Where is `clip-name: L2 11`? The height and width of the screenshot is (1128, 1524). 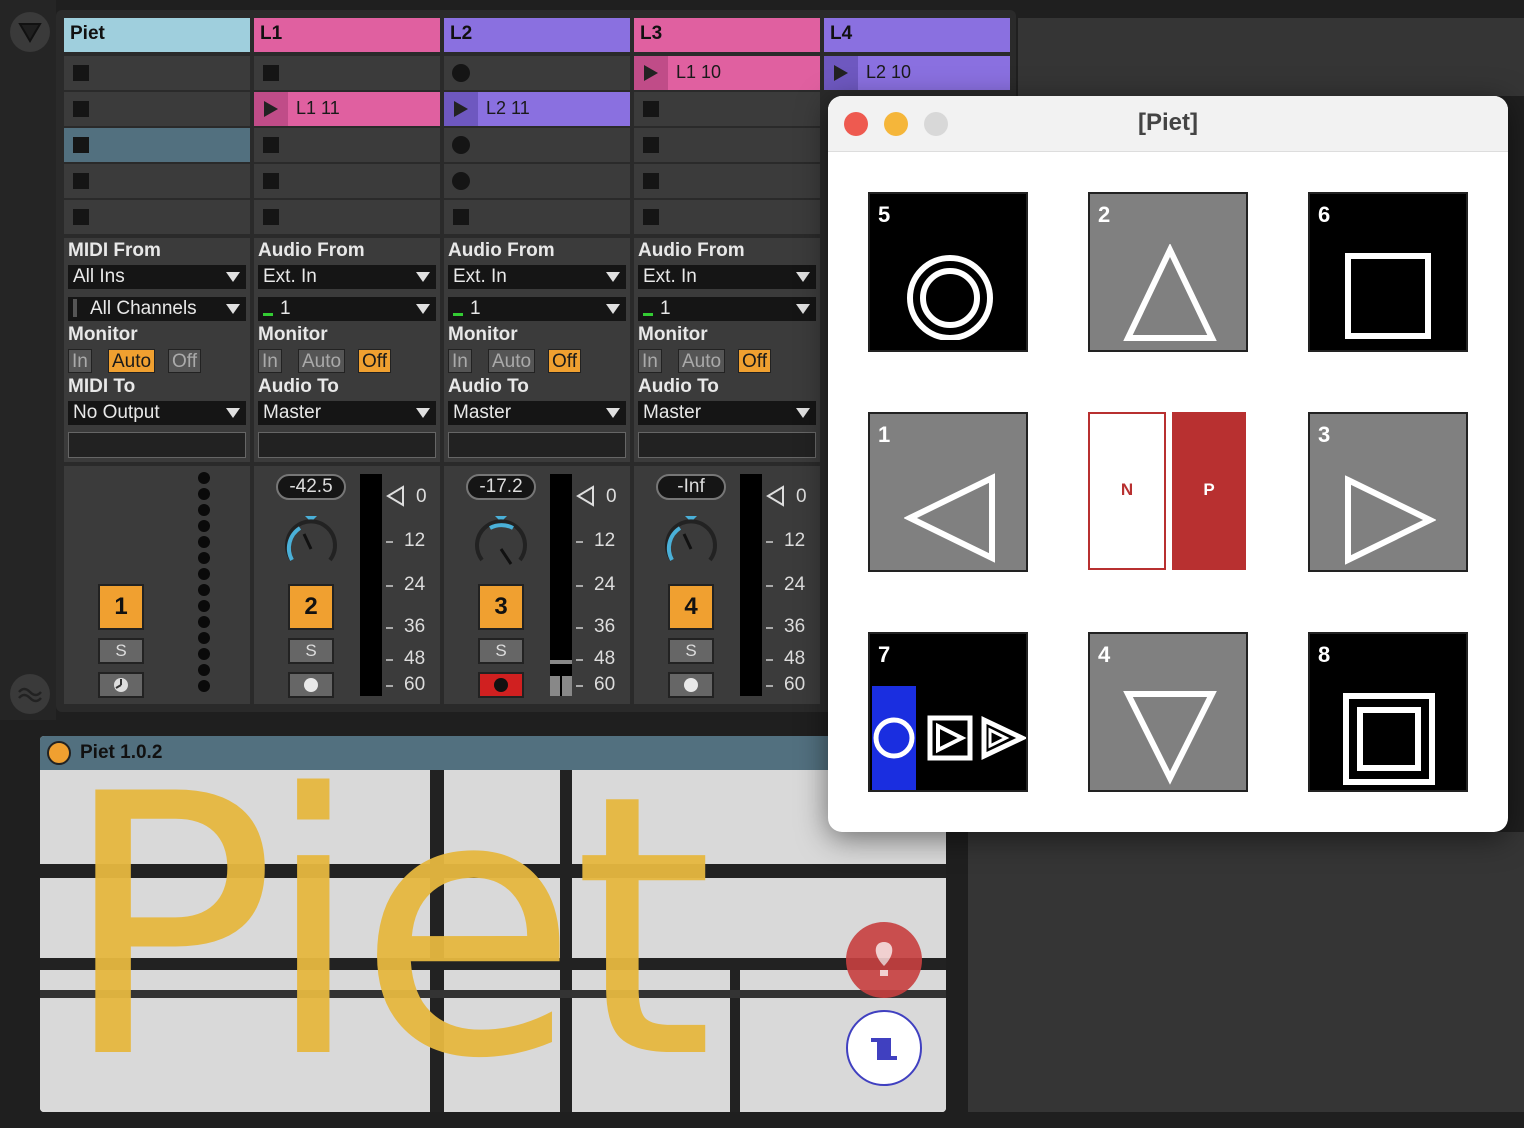 clip-name: L2 11 is located at coordinates (508, 108).